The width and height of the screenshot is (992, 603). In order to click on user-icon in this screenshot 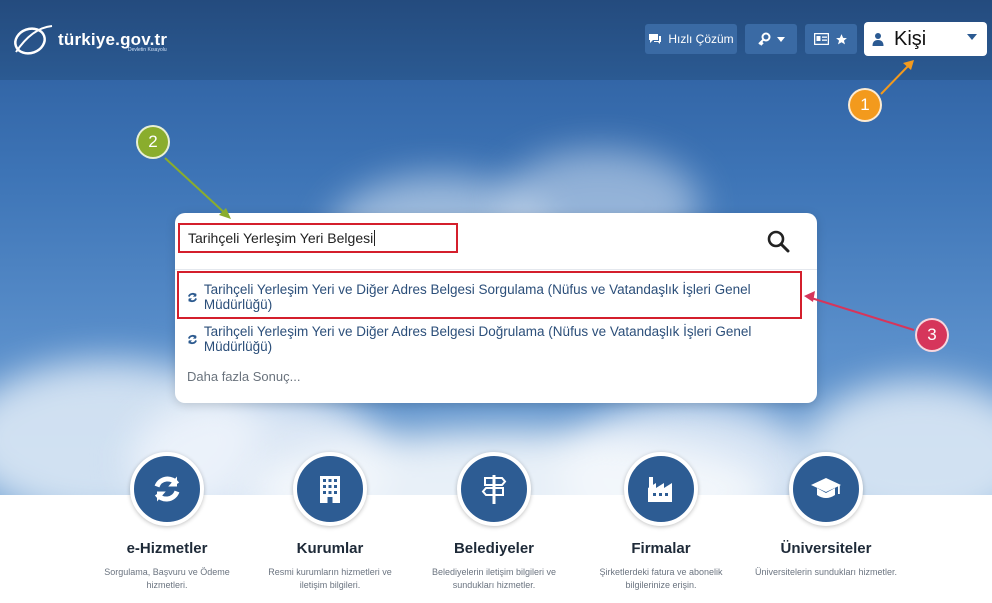, I will do `click(878, 39)`.